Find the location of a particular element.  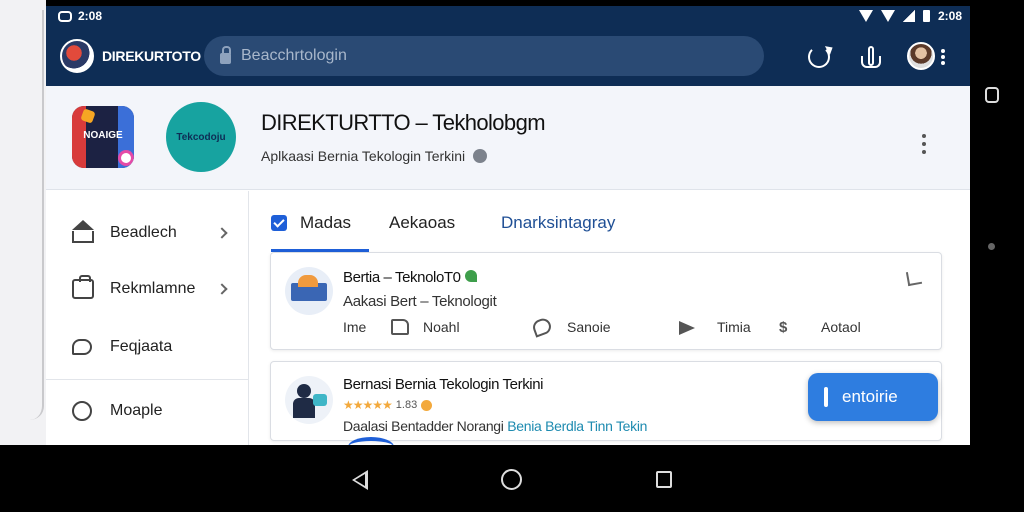

brand: DIREKURTOTO is located at coordinates (130, 56).